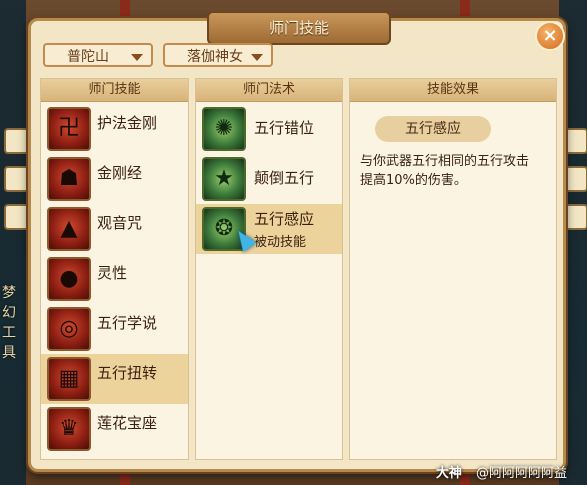 Image resolution: width=587 pixels, height=485 pixels. Describe the element at coordinates (284, 178) in the screenshot. I see `spell-label: 颠倒五行` at that location.